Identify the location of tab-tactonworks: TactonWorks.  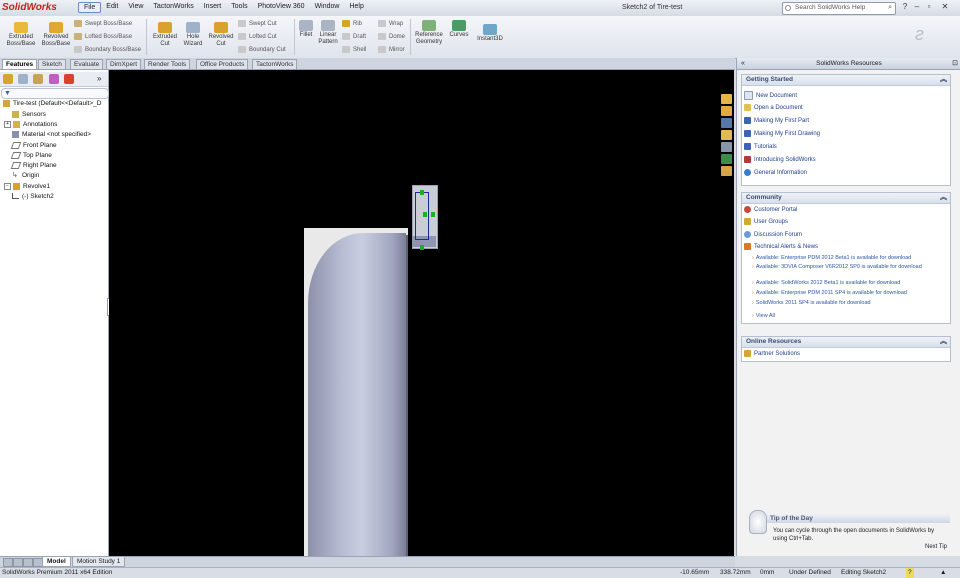
(275, 64).